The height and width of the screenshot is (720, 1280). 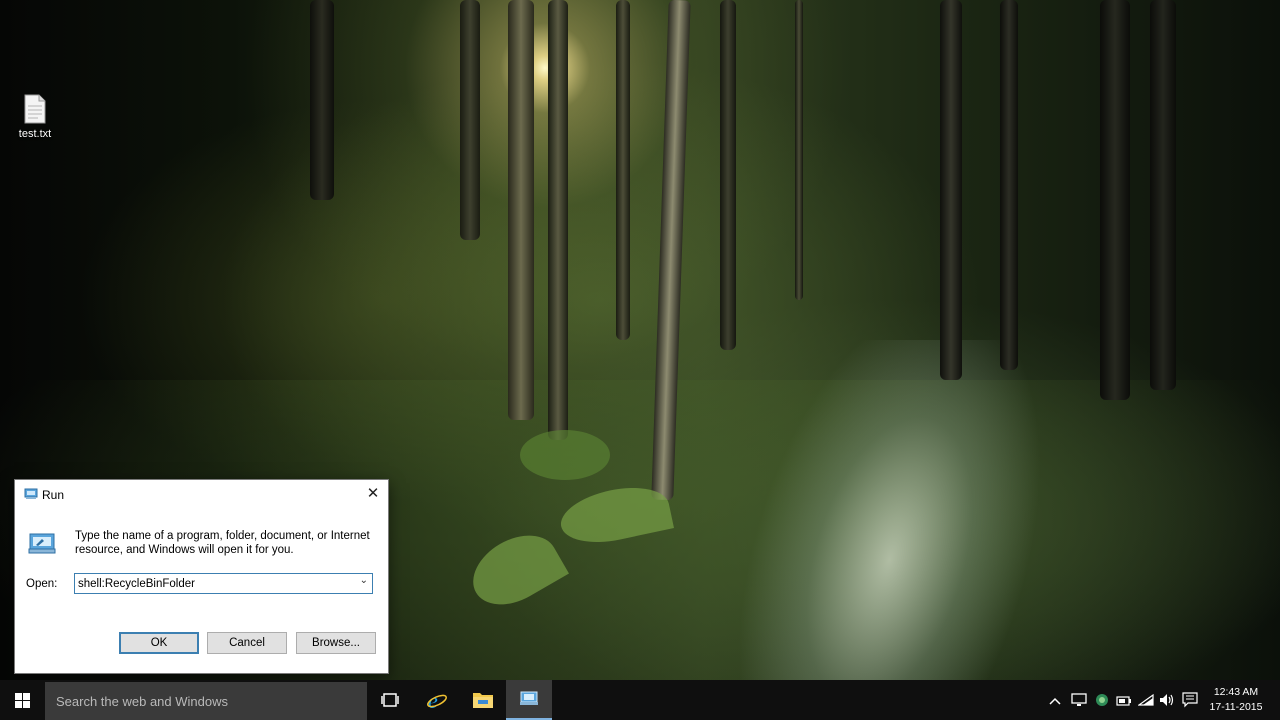 I want to click on chevron-down-icon: ⌄, so click(x=364, y=580).